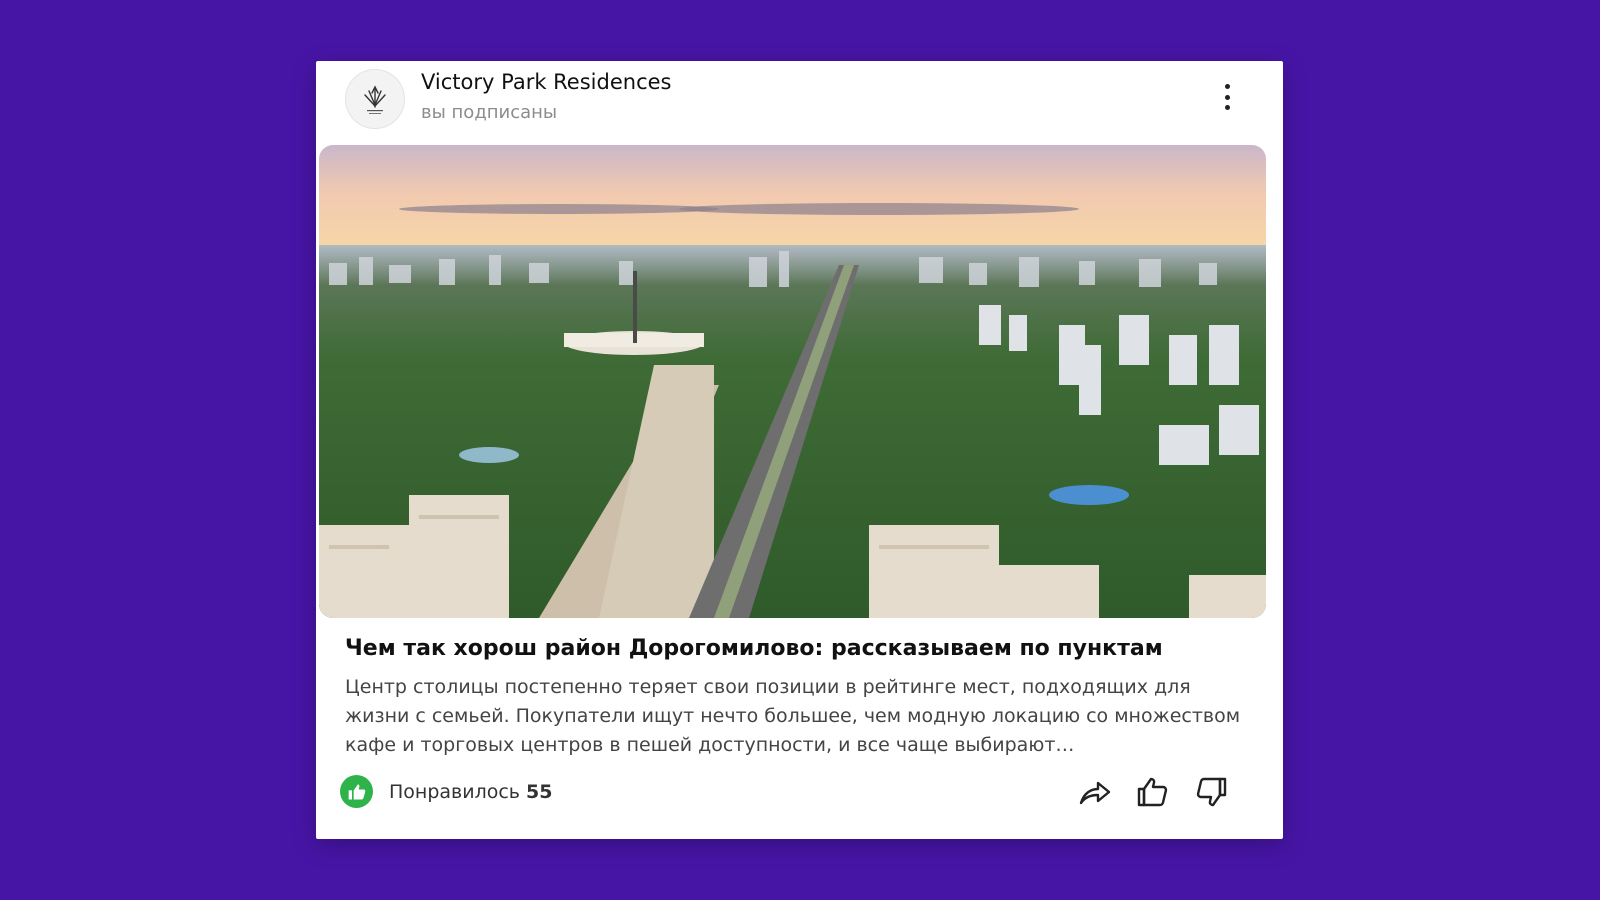 Image resolution: width=1600 pixels, height=900 pixels. I want to click on channel-name: Victory Park Residences, so click(546, 82).